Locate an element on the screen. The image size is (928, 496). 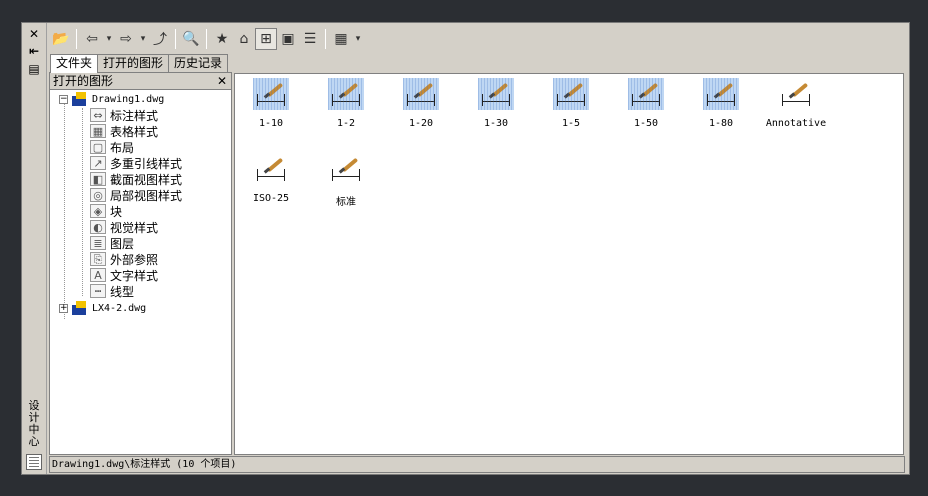
favorites-button: ★ is located at coordinates (222, 39).